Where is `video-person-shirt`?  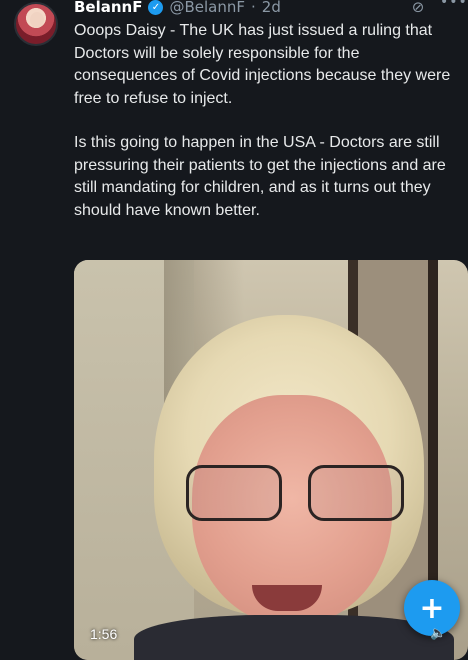 video-person-shirt is located at coordinates (294, 637).